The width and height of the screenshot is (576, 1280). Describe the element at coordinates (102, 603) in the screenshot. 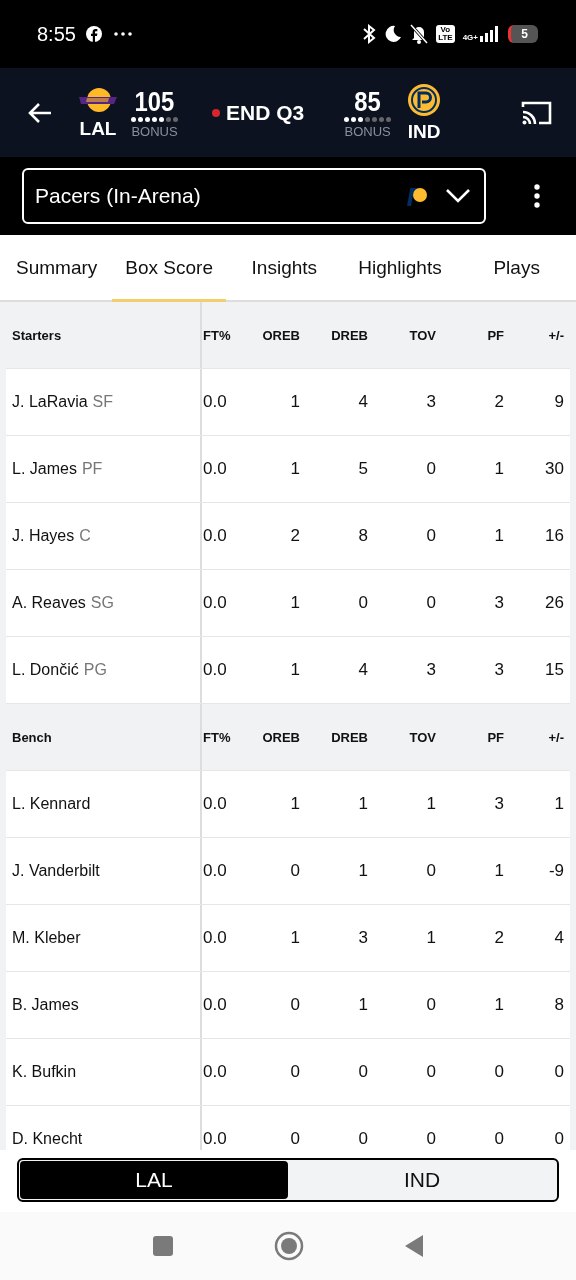

I see `player-position: SG` at that location.